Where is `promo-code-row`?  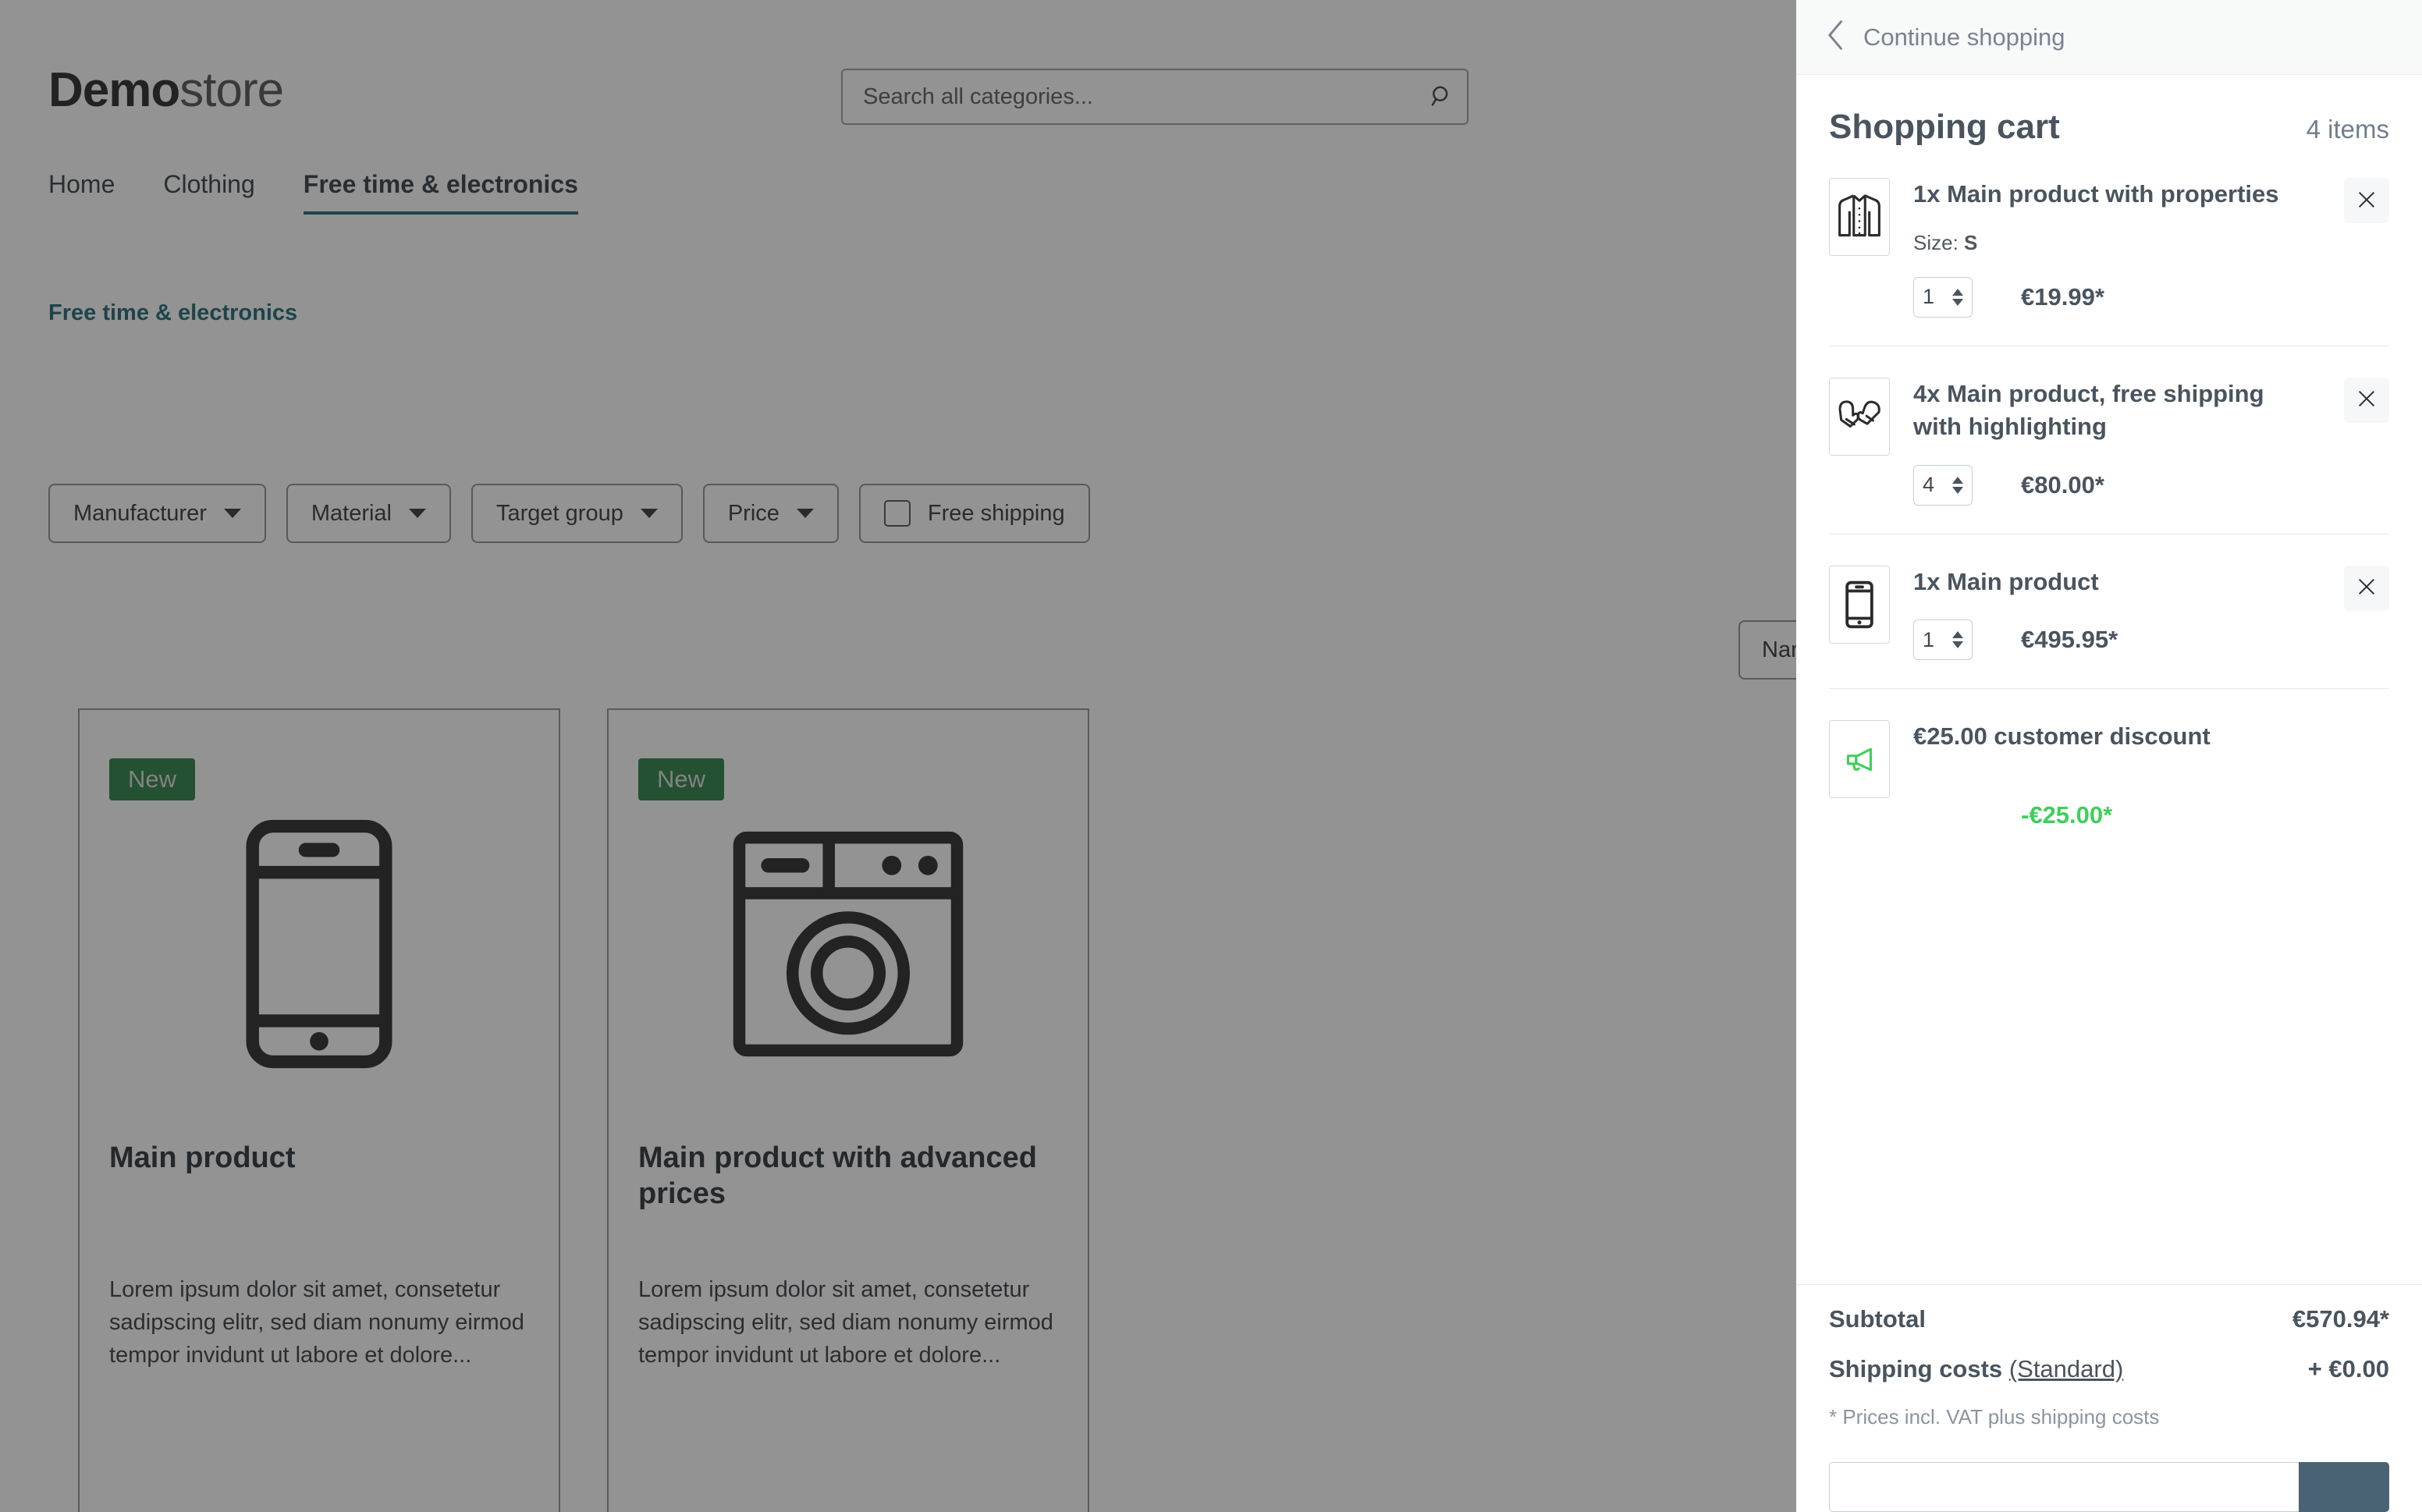
promo-code-row is located at coordinates (2109, 1487).